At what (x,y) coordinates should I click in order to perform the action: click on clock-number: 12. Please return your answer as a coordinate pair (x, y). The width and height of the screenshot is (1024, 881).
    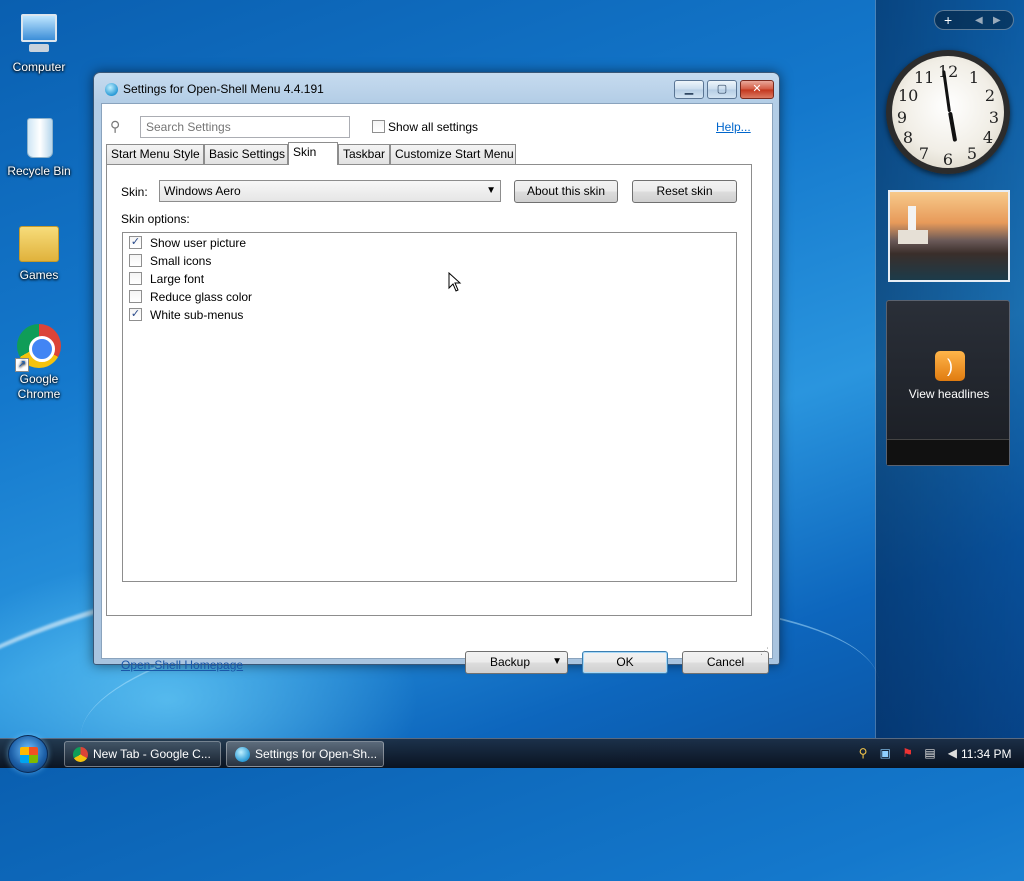
    Looking at the image, I should click on (948, 71).